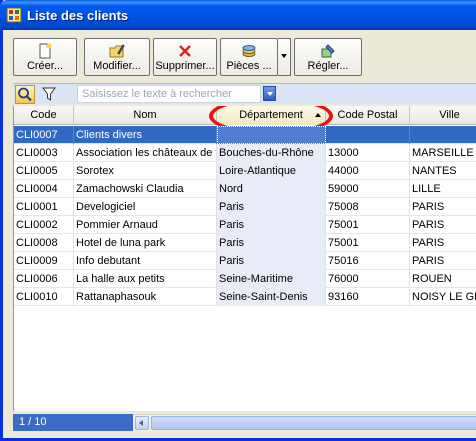 This screenshot has width=476, height=441. I want to click on cell-ville: NOISY LE GRAND, so click(443, 297).